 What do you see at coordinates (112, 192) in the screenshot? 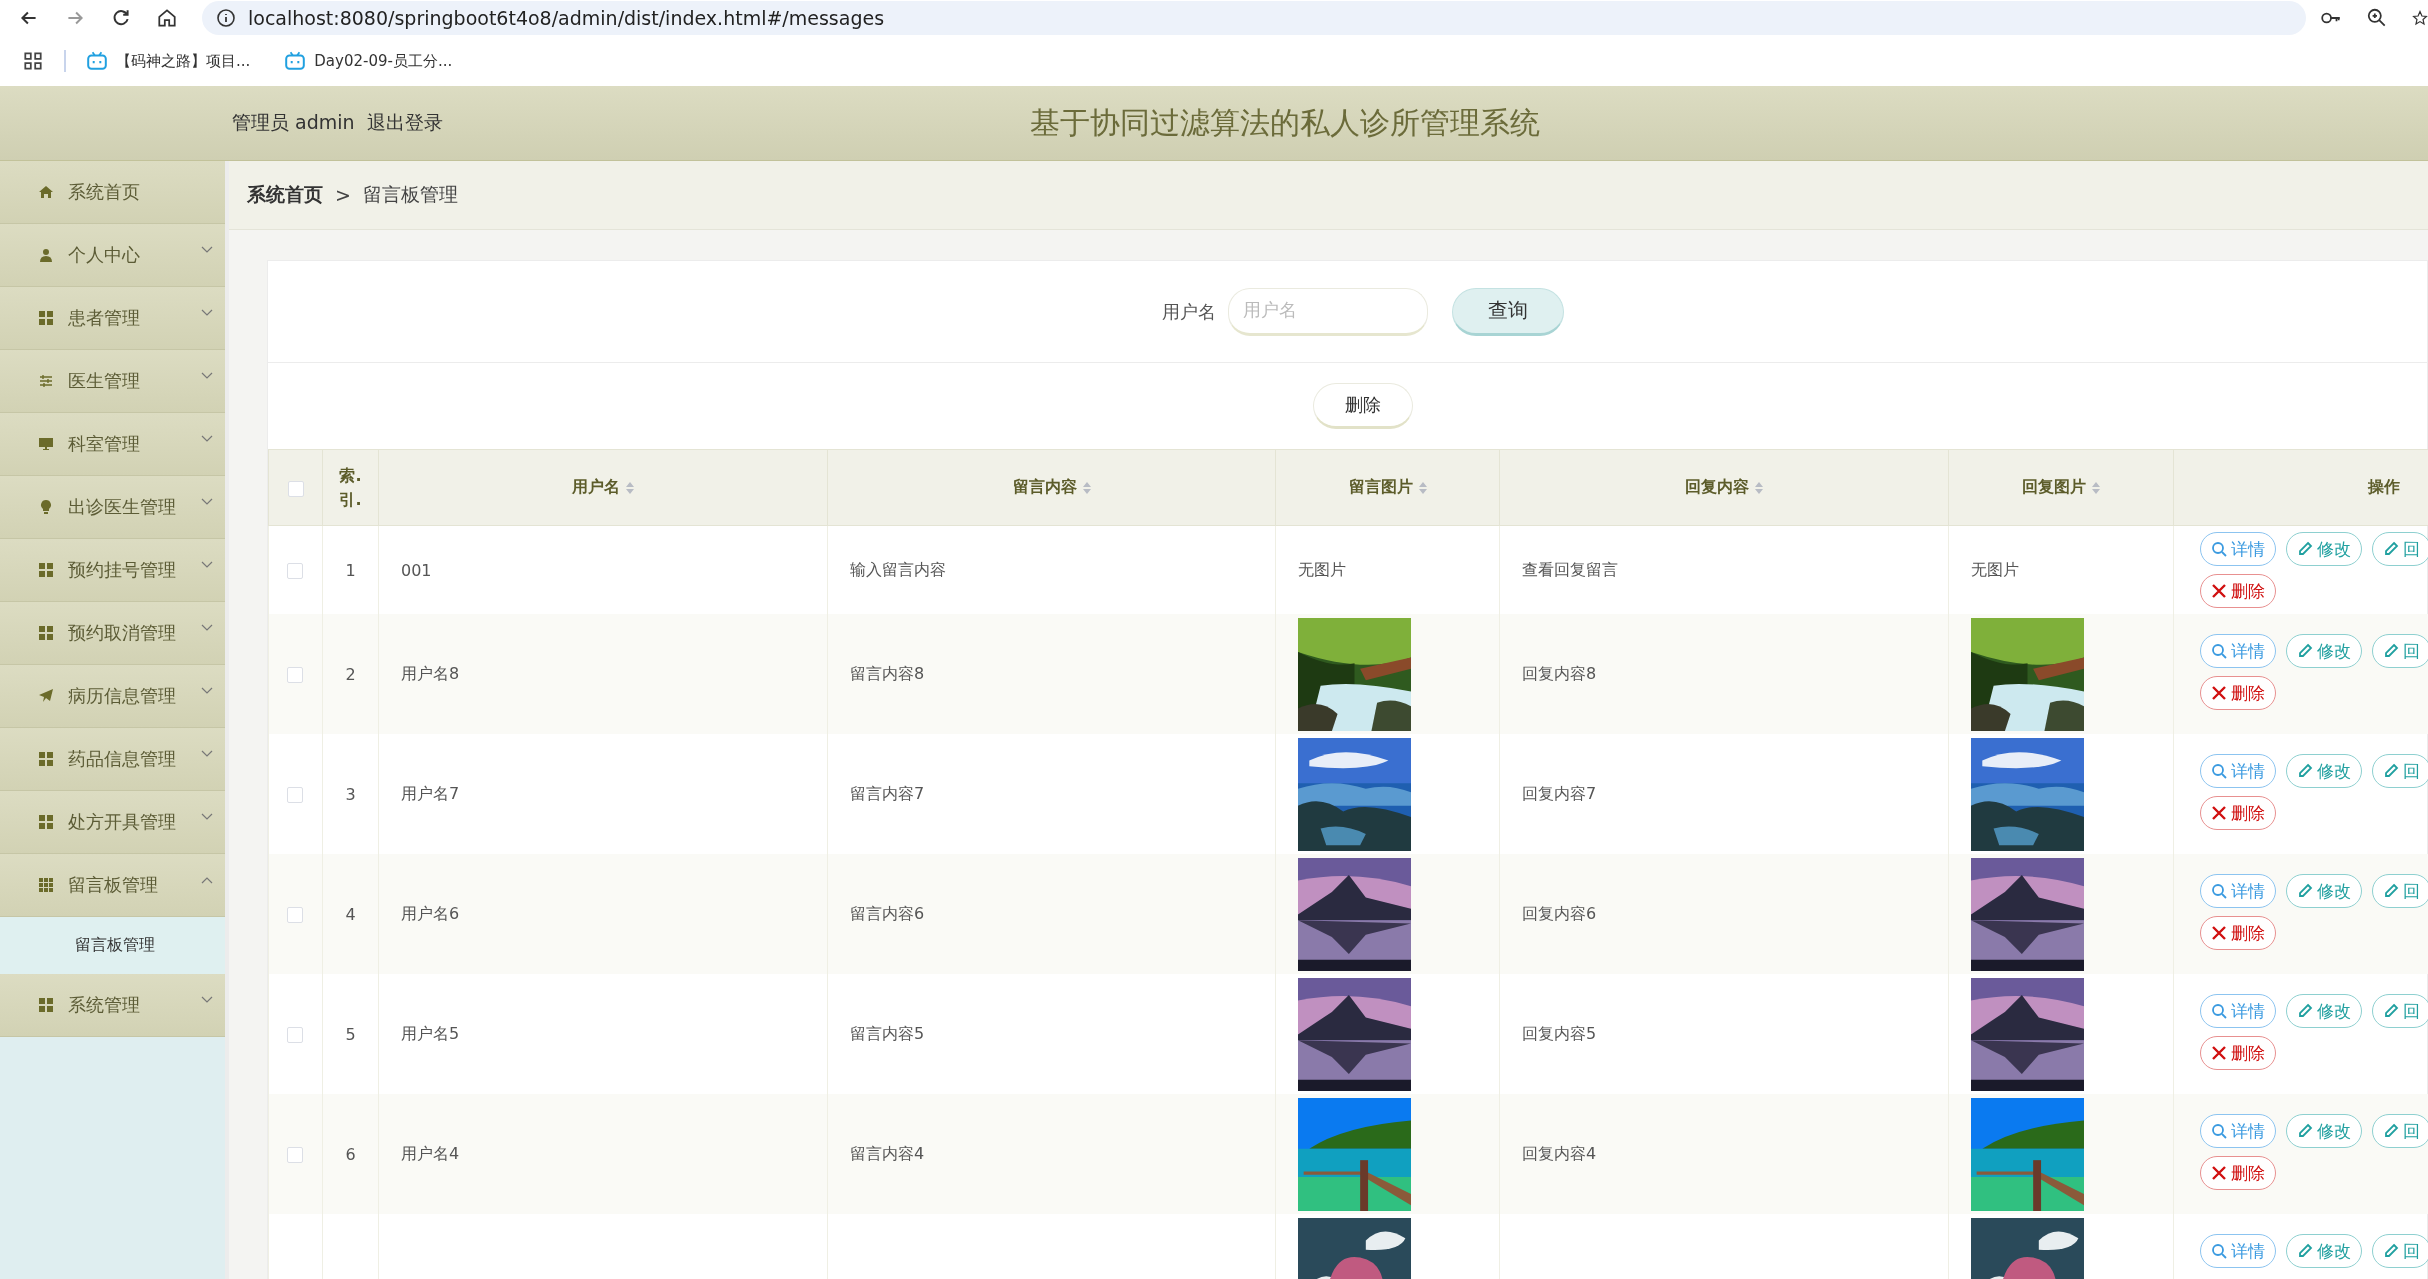
I see `sidebar-item: 系统首页` at bounding box center [112, 192].